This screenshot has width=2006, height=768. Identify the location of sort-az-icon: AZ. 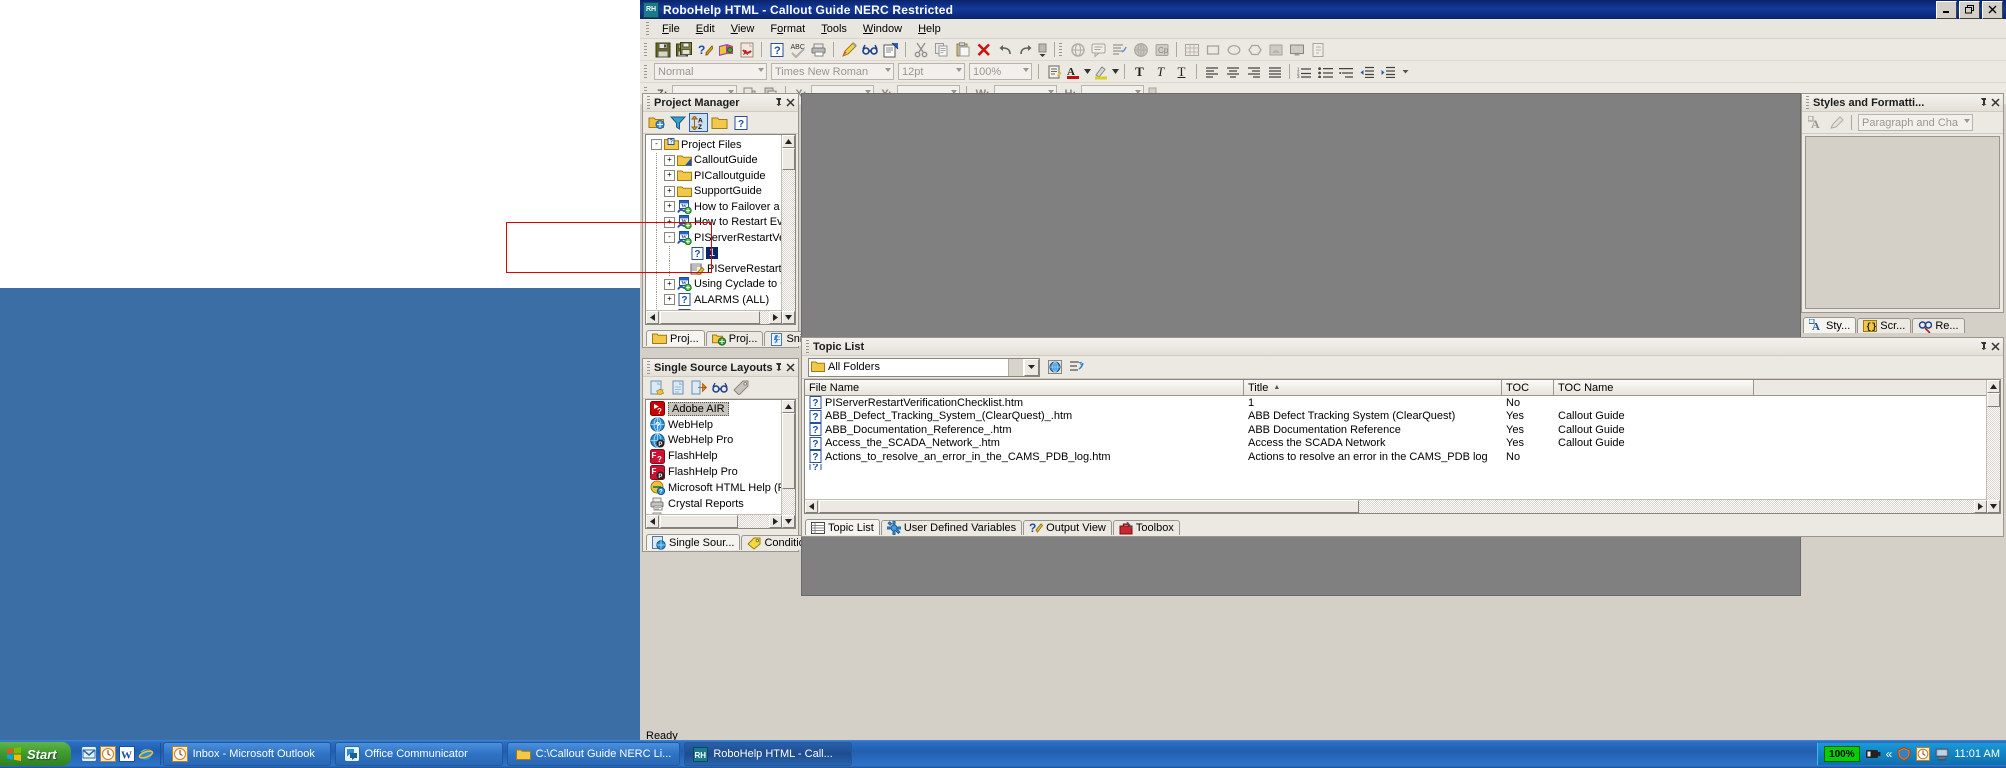
(698, 122).